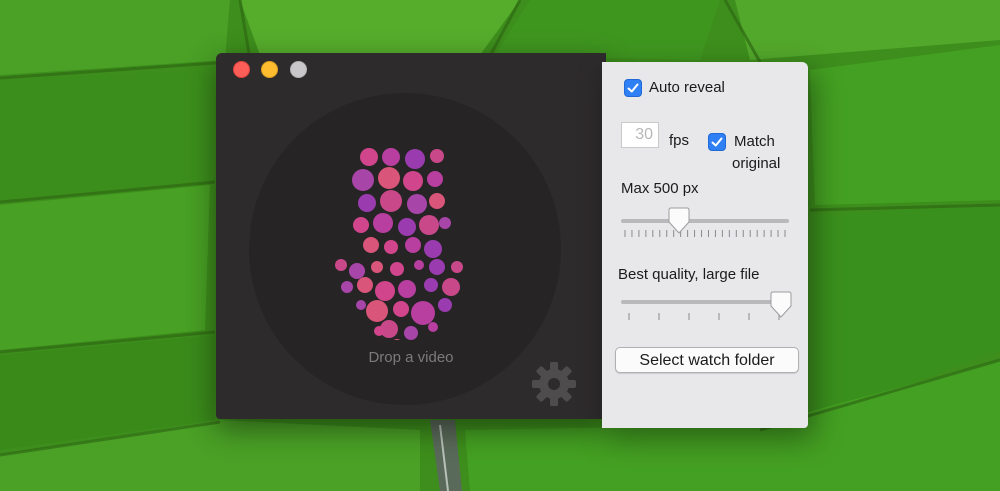  I want to click on auto-reveal-checkbox, so click(633, 88).